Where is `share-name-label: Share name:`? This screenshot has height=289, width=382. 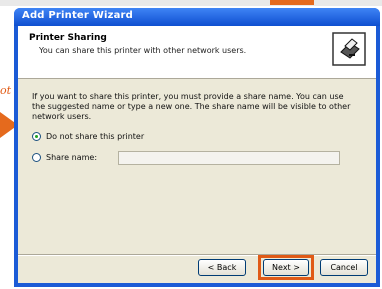 share-name-label: Share name: is located at coordinates (72, 157).